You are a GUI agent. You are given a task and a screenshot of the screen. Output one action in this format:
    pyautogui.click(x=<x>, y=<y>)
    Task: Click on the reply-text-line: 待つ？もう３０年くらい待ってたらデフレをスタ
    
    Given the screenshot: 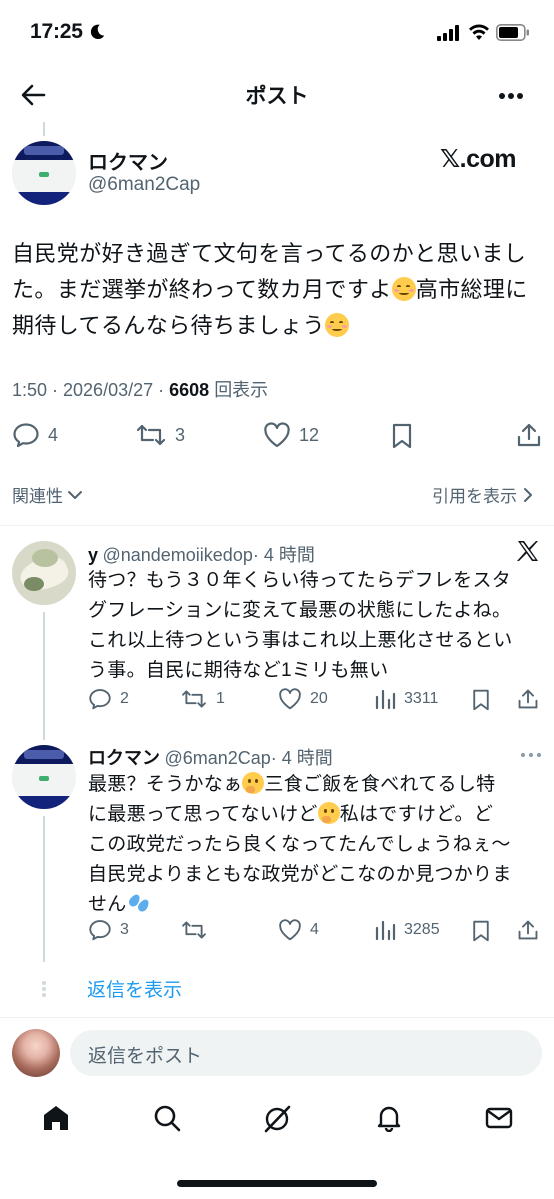 What is the action you would take?
    pyautogui.click(x=300, y=580)
    